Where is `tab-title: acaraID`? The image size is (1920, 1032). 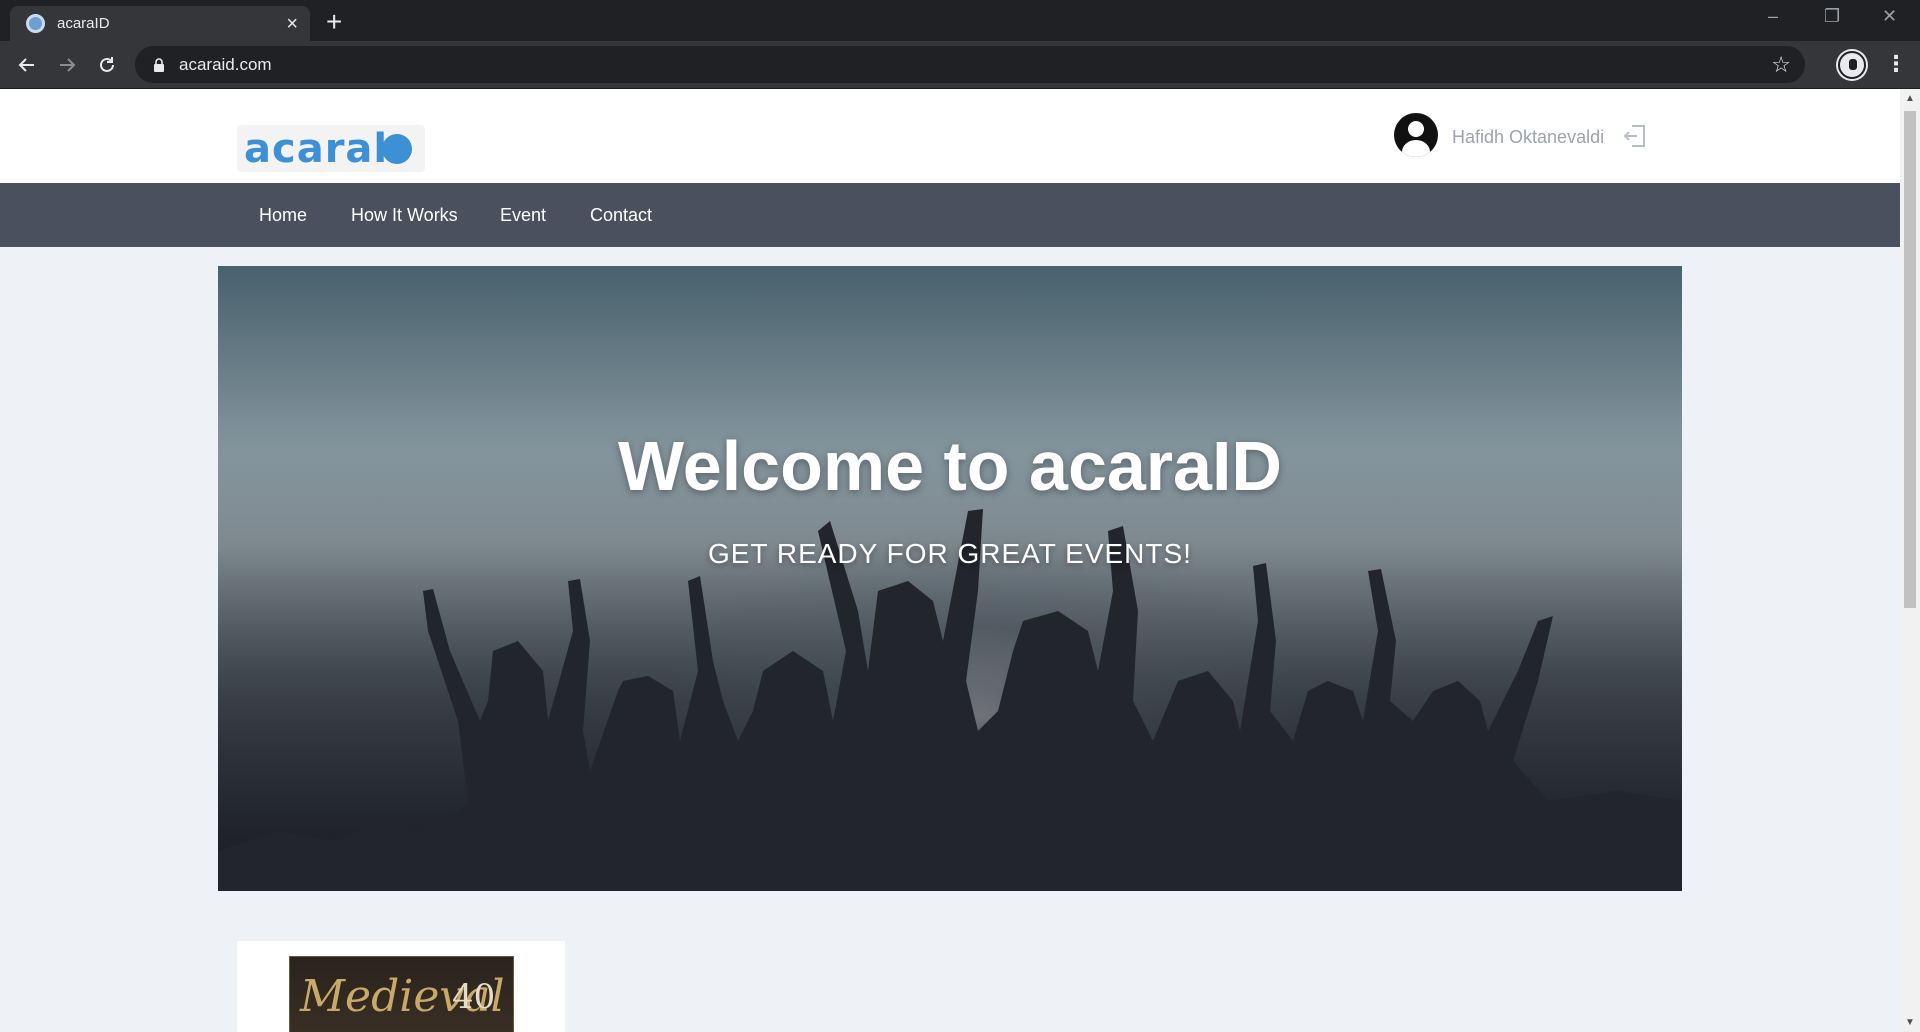
tab-title: acaraID is located at coordinates (83, 23).